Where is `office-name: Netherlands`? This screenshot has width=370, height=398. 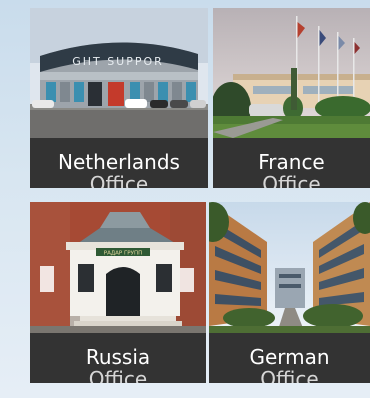 office-name: Netherlands is located at coordinates (119, 162).